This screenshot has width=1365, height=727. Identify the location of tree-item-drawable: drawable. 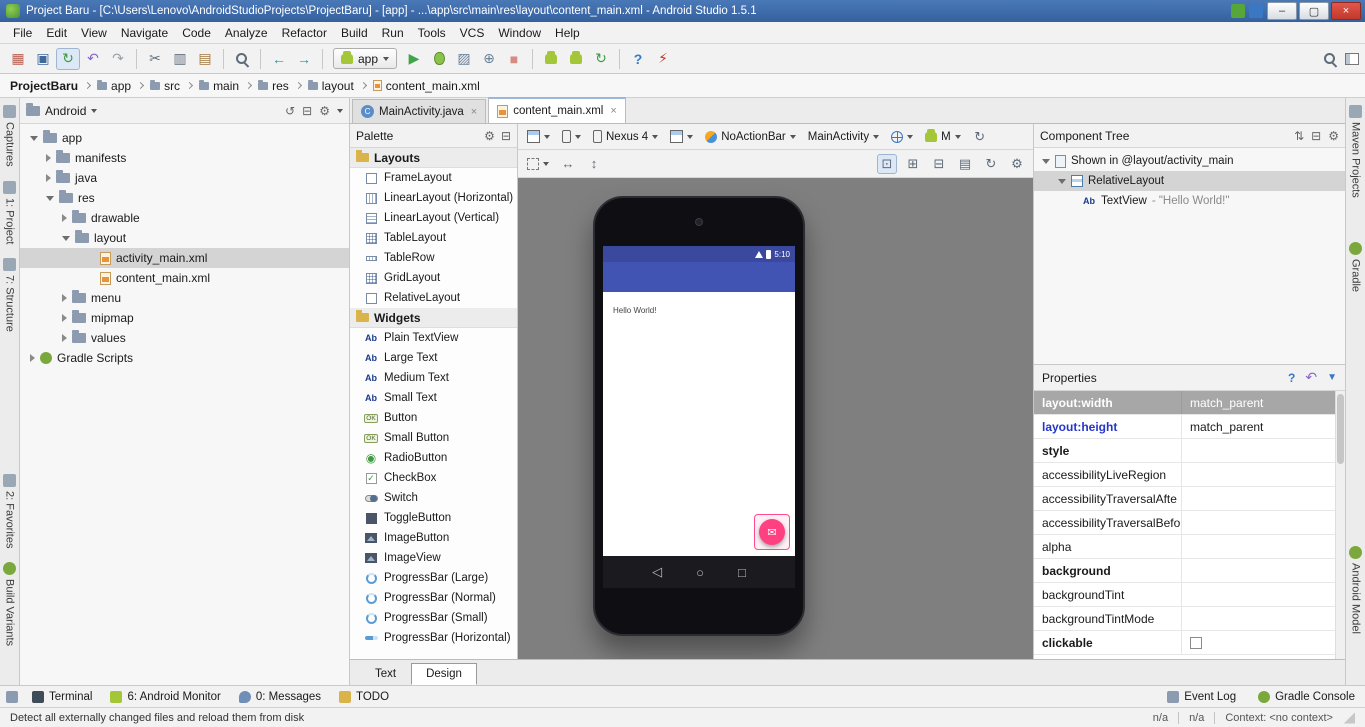
(184, 218).